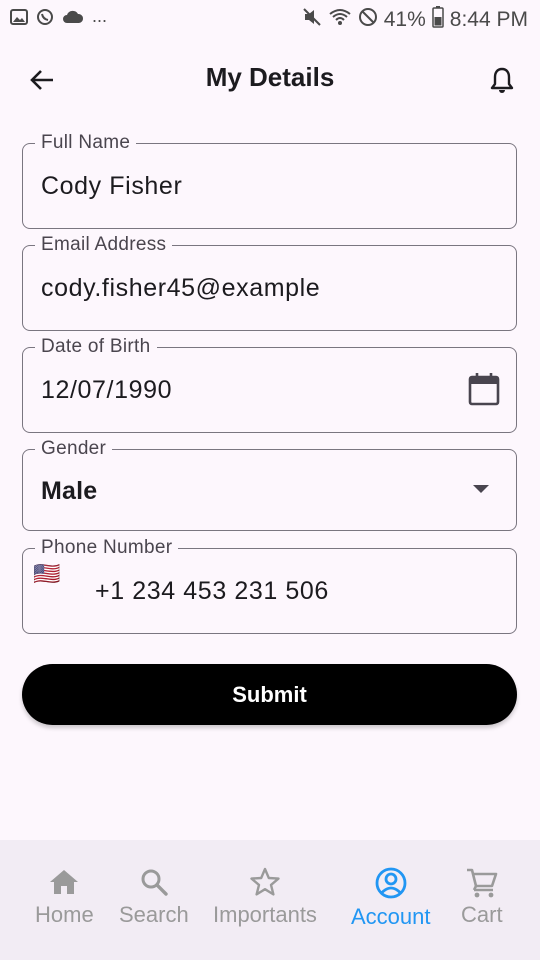 The width and height of the screenshot is (540, 960). I want to click on page-title: My Details, so click(270, 77).